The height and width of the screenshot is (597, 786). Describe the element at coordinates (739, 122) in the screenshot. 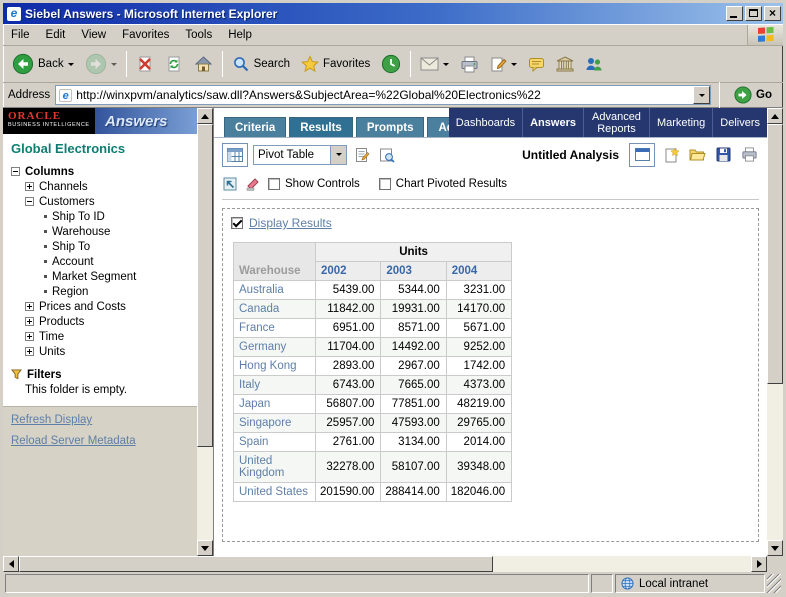

I see `nav-delivers: Delivers` at that location.